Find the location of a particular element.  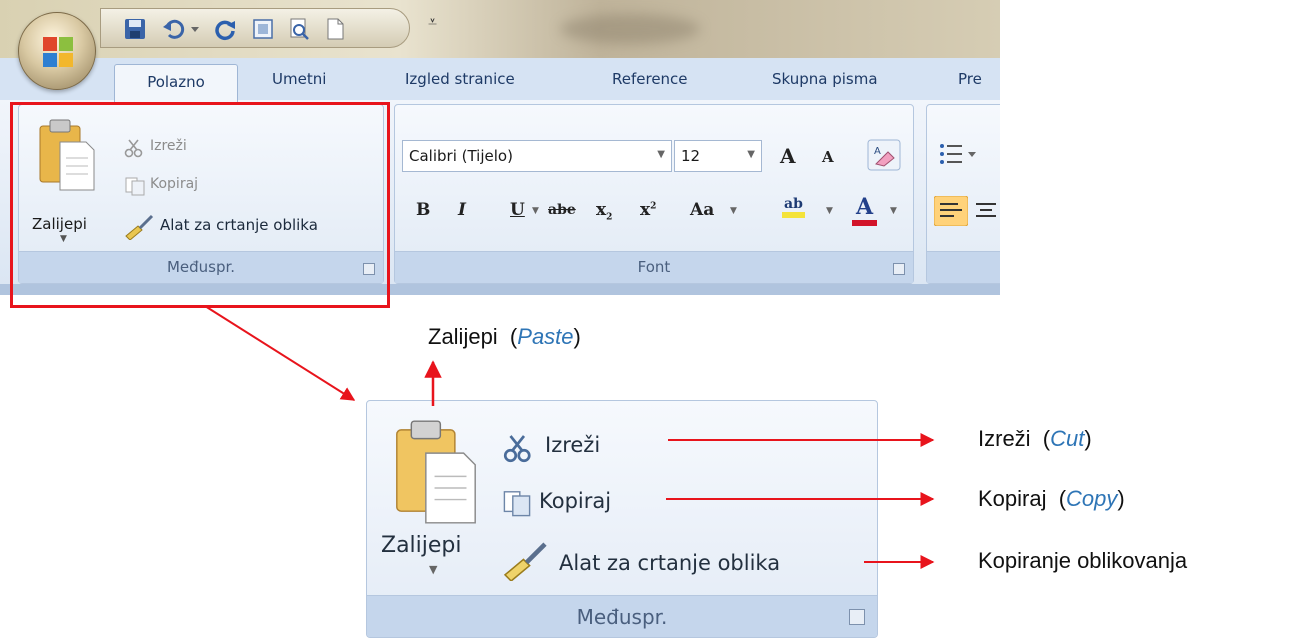

quick-access-toolbar is located at coordinates (255, 28).